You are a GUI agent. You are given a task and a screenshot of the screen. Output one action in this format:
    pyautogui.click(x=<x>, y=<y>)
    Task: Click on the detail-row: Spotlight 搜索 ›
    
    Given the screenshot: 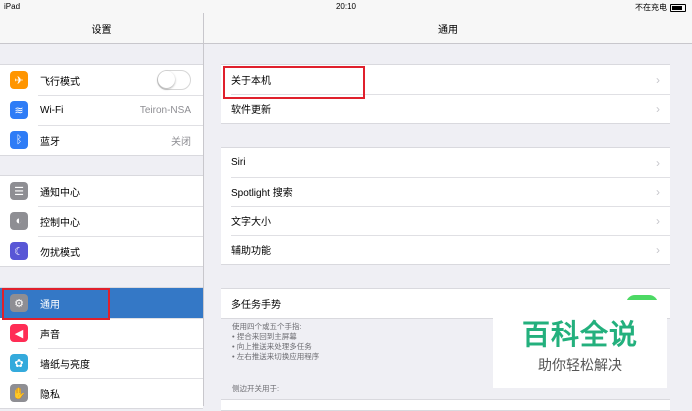 What is the action you would take?
    pyautogui.click(x=445, y=191)
    